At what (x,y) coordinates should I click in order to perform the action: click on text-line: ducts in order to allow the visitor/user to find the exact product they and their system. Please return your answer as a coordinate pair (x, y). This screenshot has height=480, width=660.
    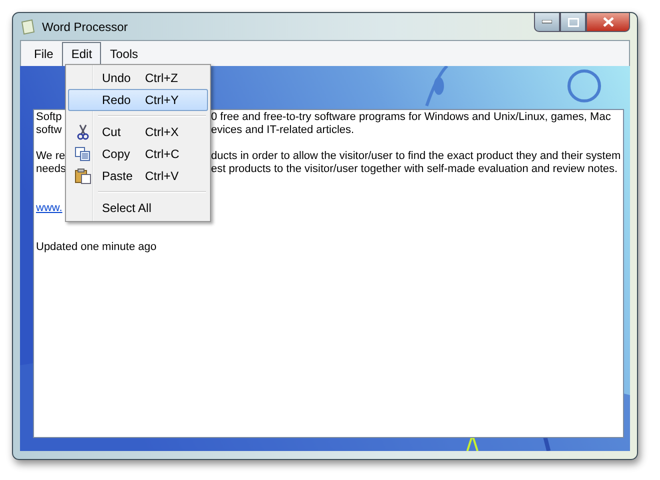
    Looking at the image, I should click on (416, 156).